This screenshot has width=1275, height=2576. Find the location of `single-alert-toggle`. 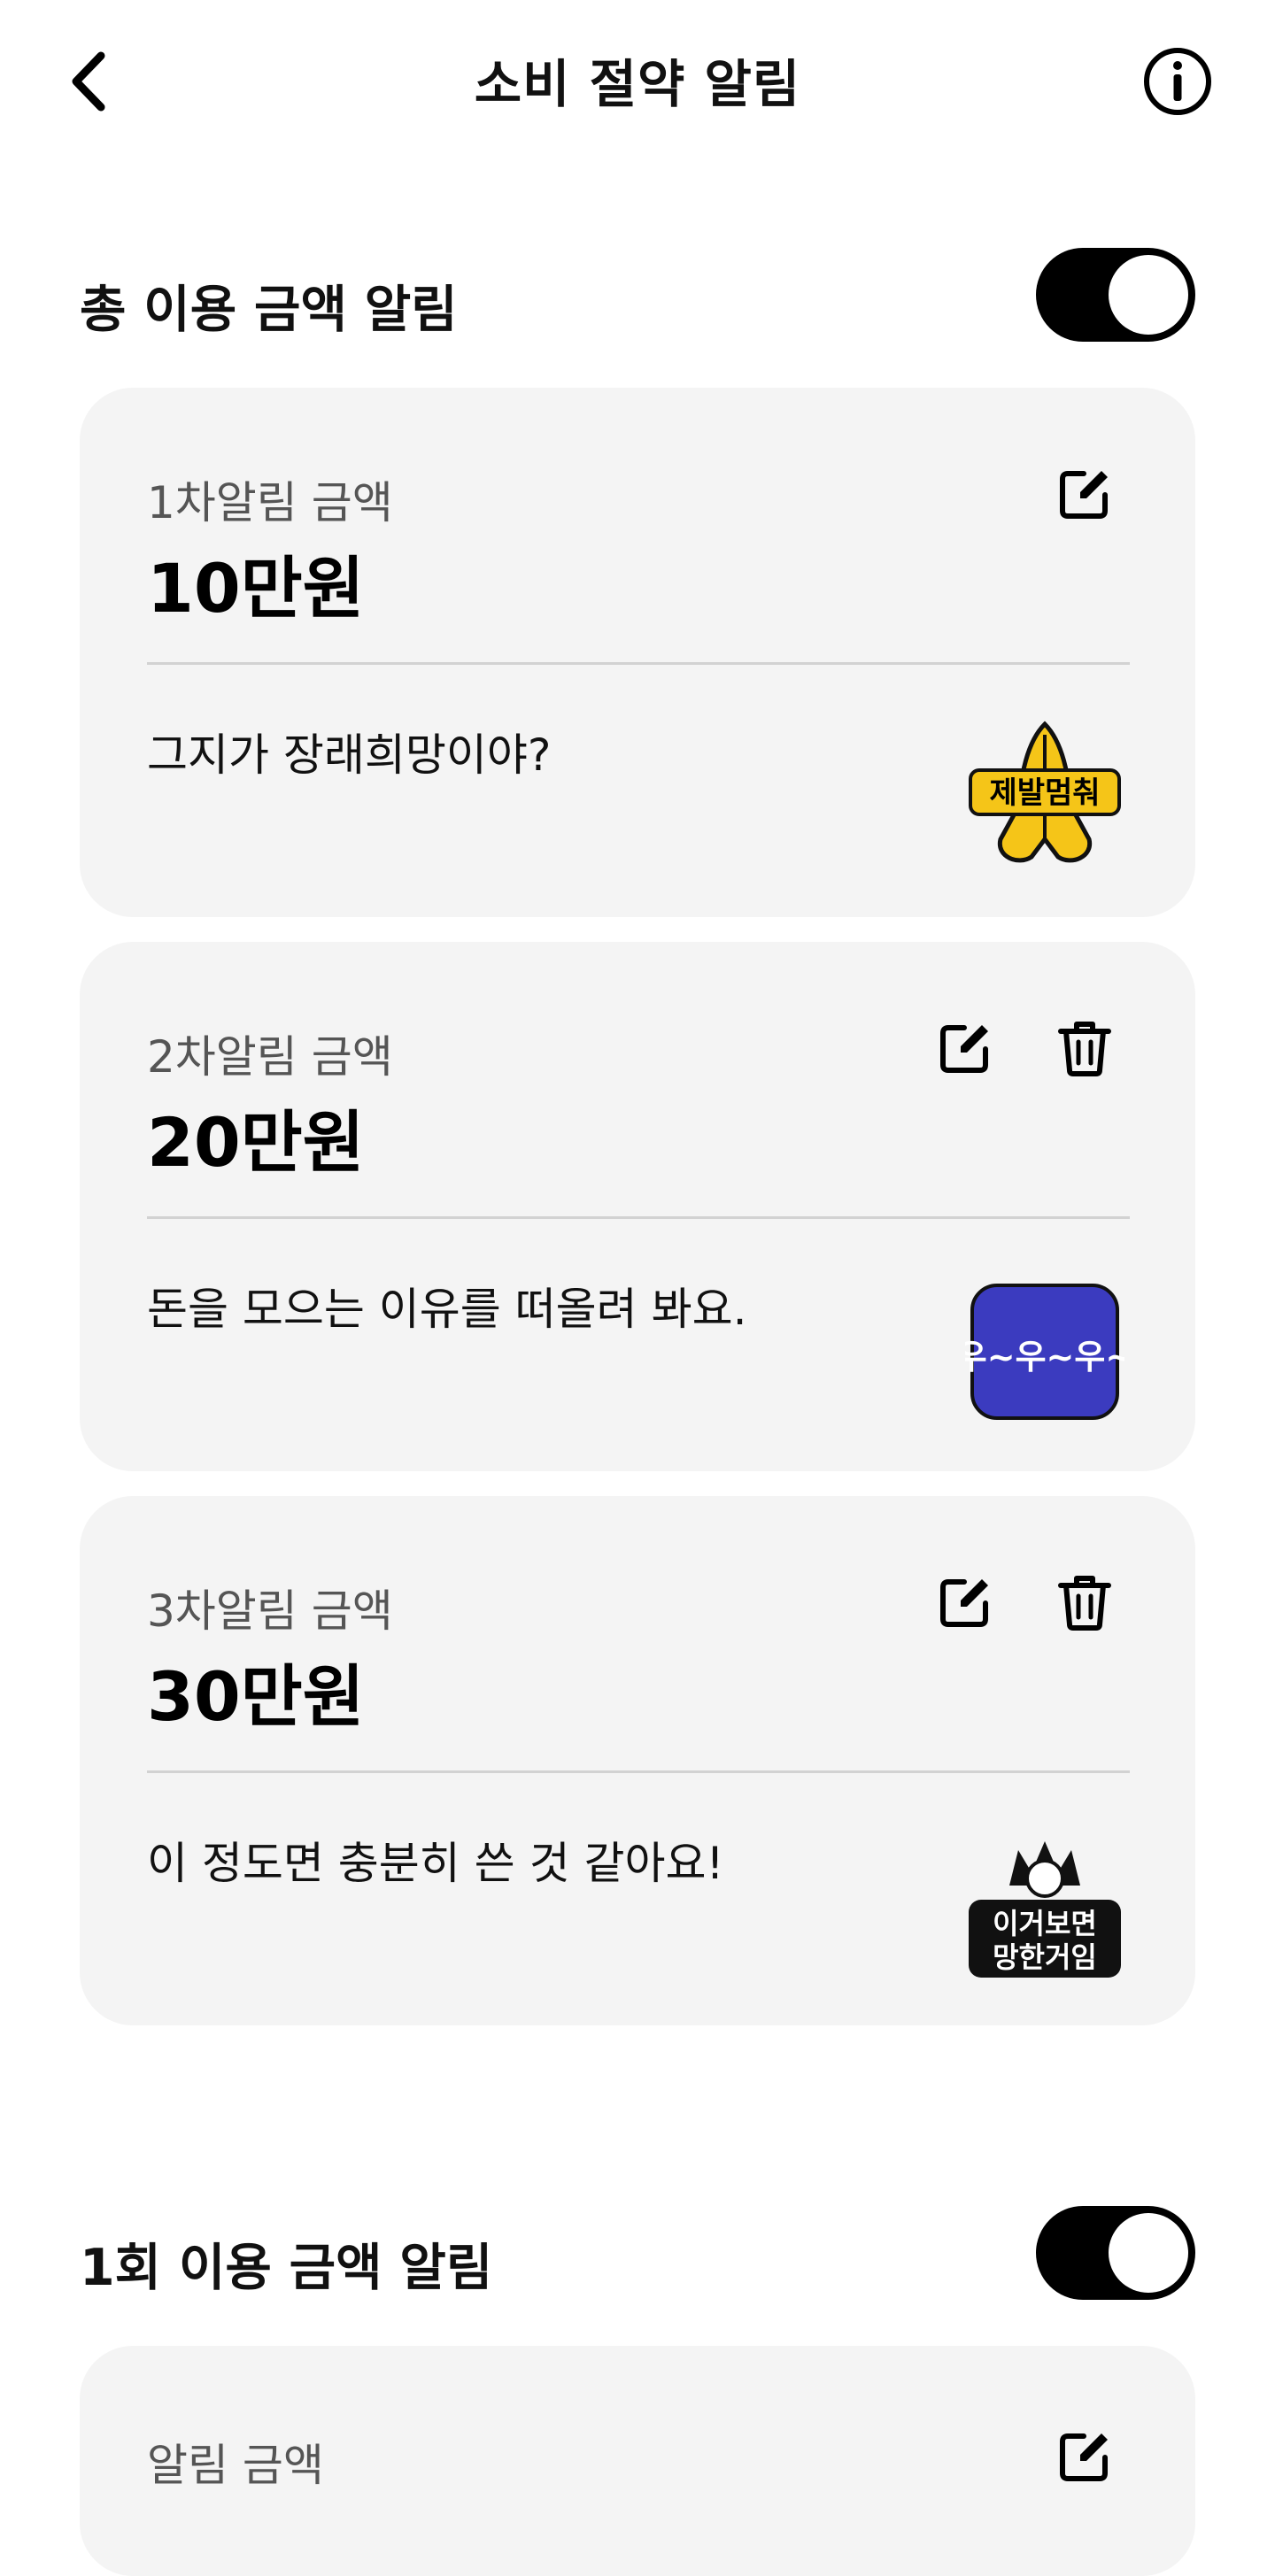

single-alert-toggle is located at coordinates (1115, 2253).